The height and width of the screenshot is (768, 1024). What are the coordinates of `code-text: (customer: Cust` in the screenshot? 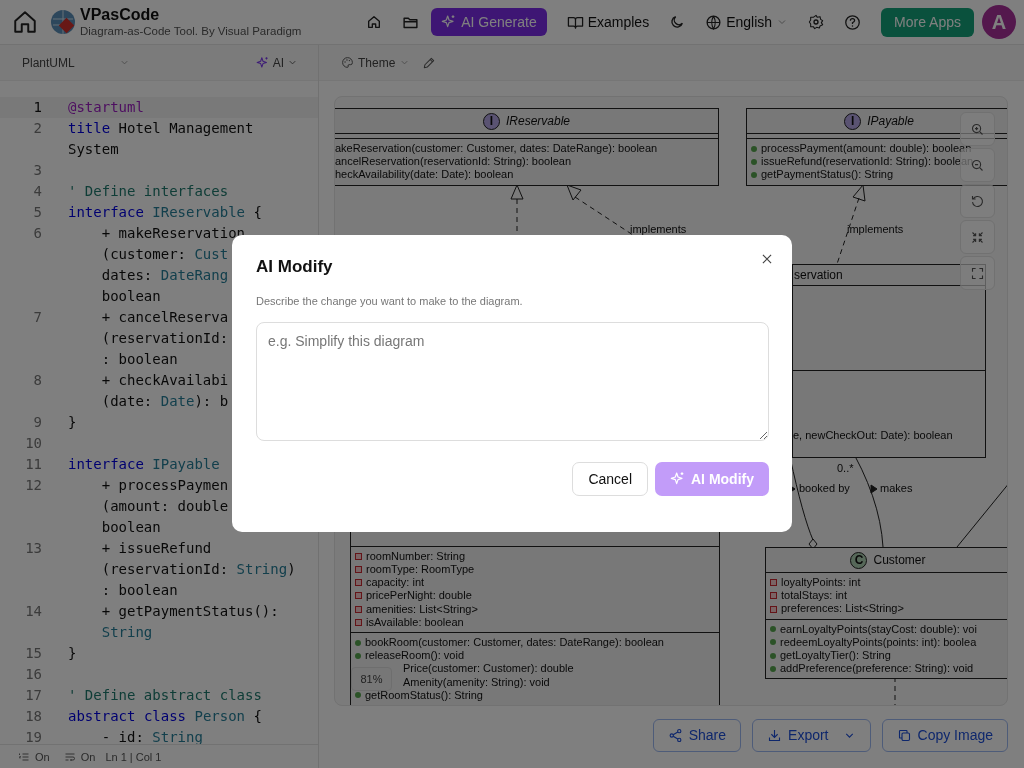 It's located at (165, 254).